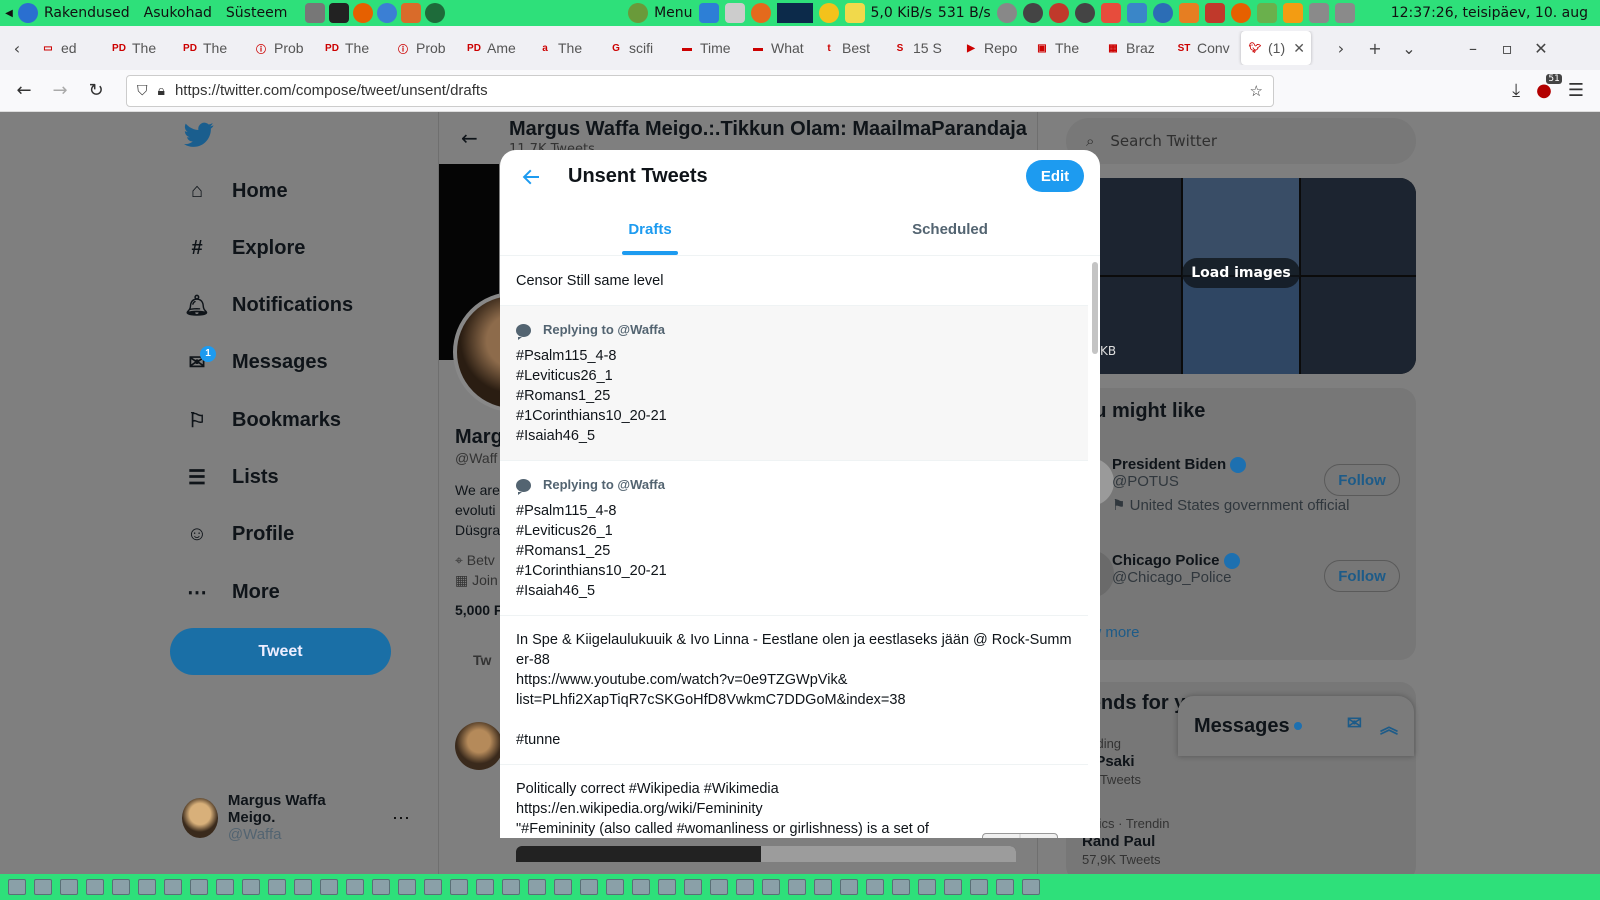 The width and height of the screenshot is (1600, 900). What do you see at coordinates (1516, 90) in the screenshot?
I see `downloads-icon: ⤓` at bounding box center [1516, 90].